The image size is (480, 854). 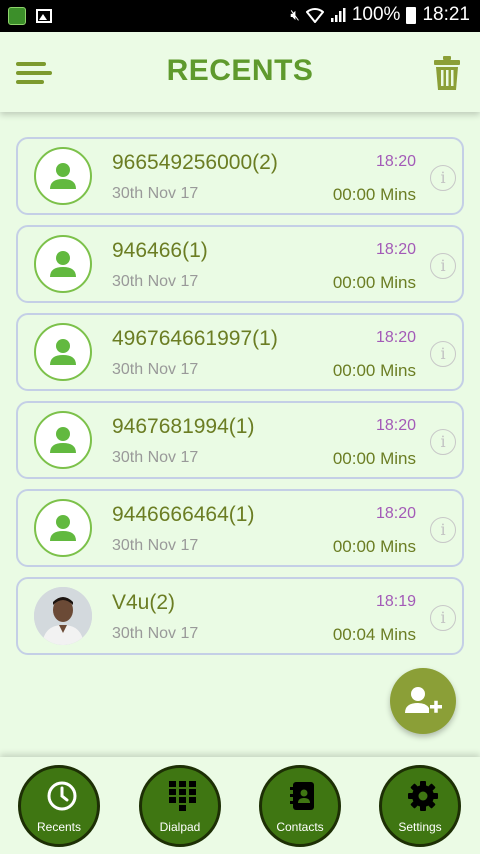 What do you see at coordinates (338, 15) in the screenshot?
I see `signal-icon` at bounding box center [338, 15].